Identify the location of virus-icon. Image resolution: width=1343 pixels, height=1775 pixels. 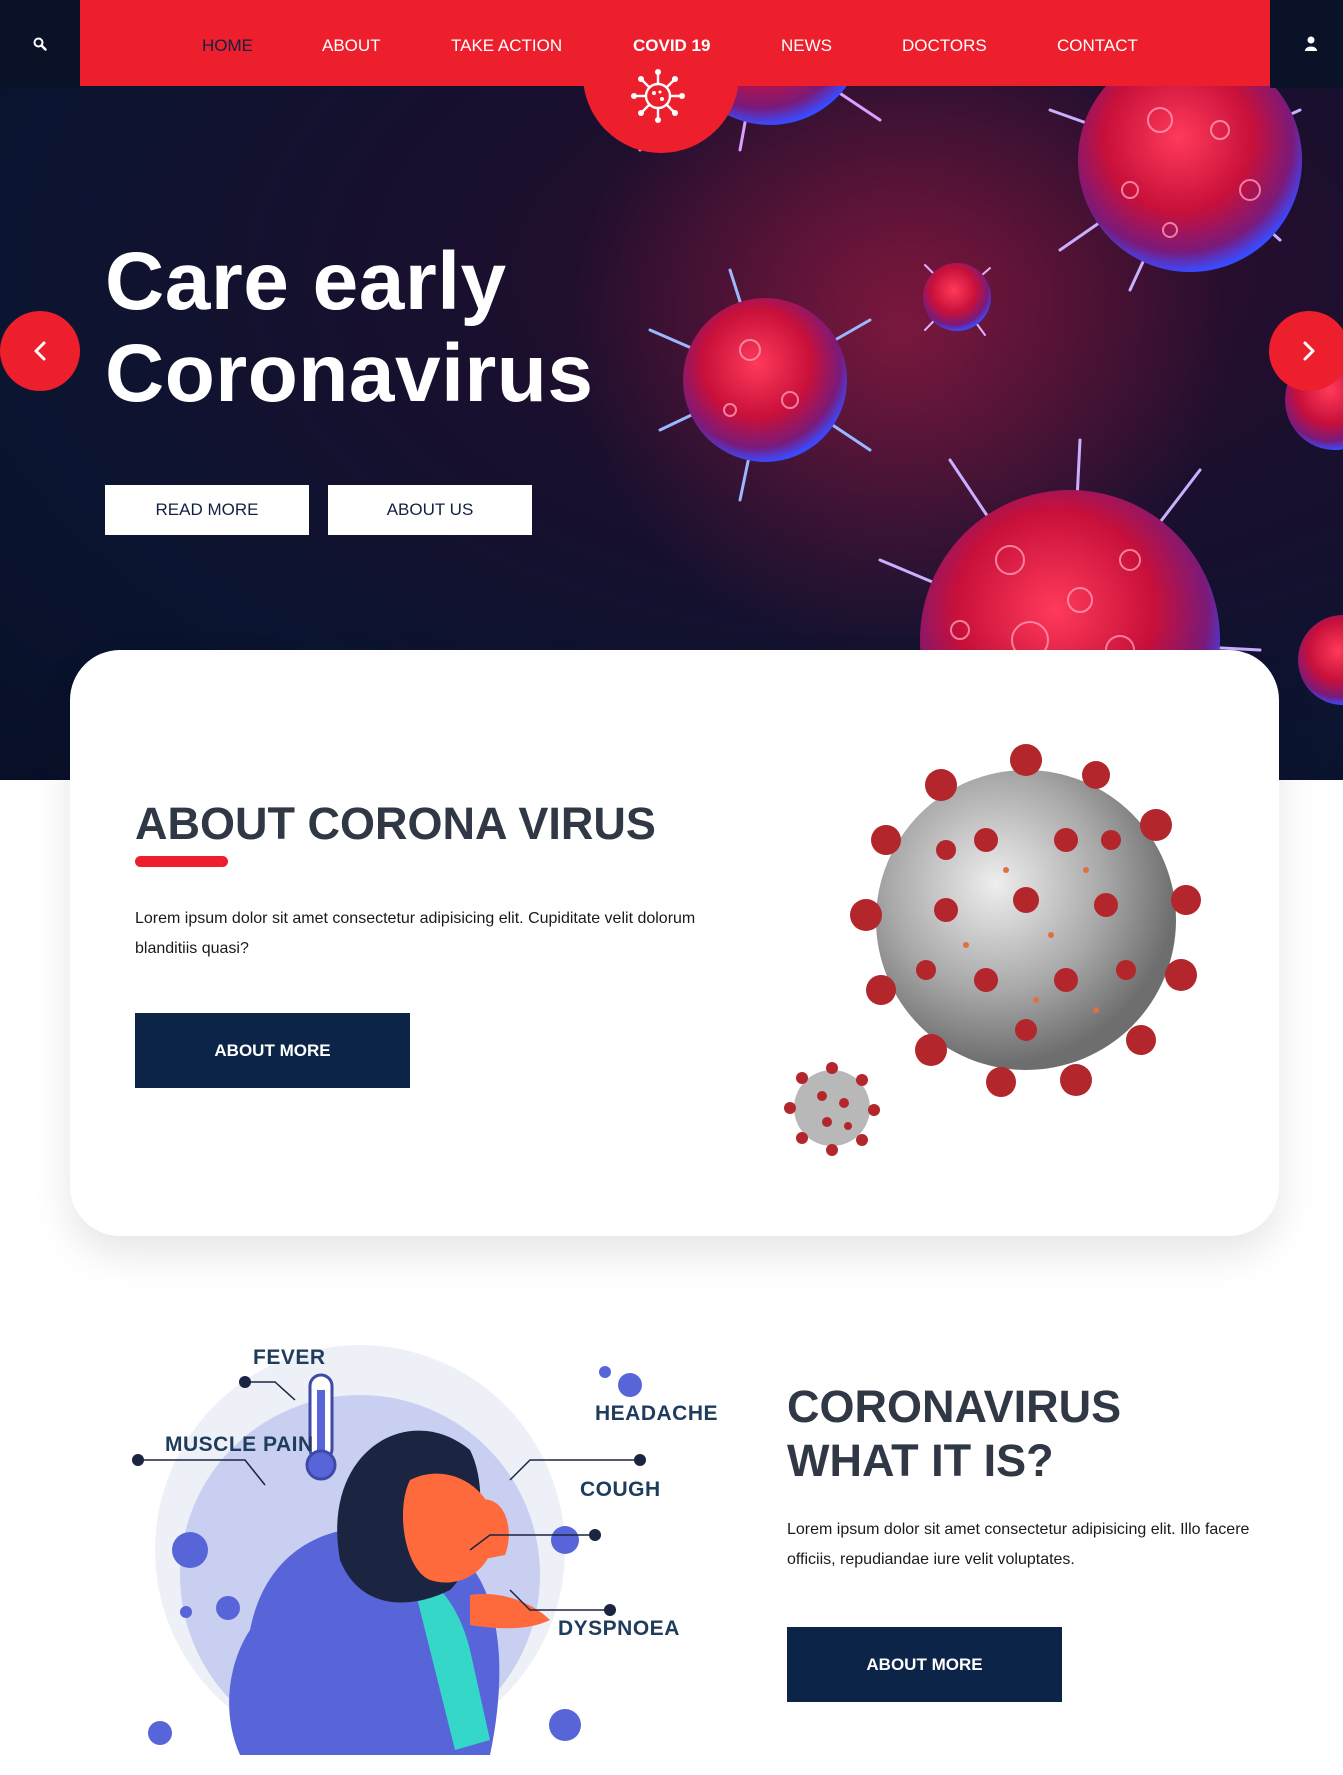
(658, 96).